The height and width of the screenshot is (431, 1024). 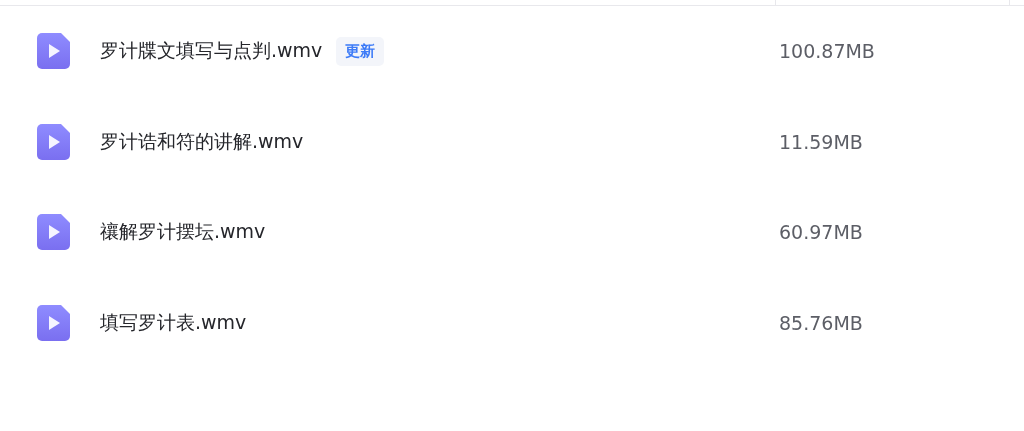 I want to click on file-size: 11.59MB, so click(x=821, y=141).